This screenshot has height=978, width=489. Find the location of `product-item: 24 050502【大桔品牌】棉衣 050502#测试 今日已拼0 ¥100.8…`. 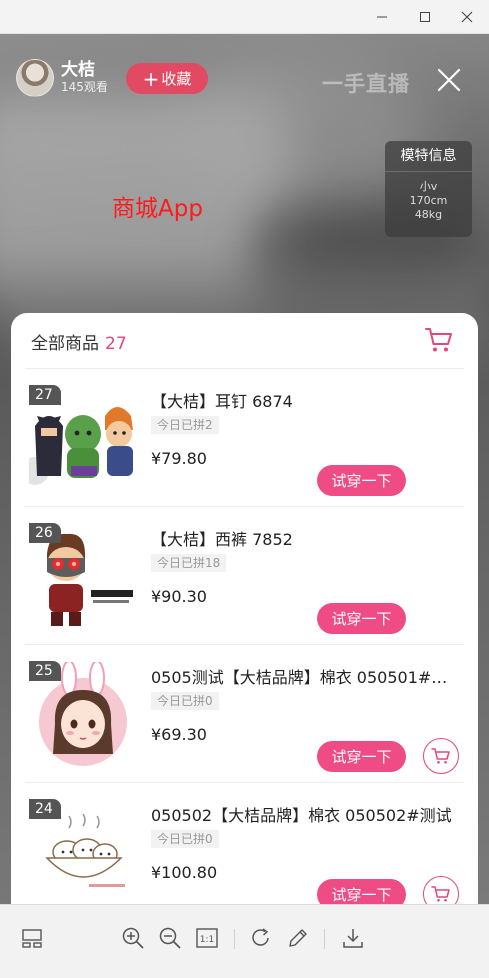

product-item: 24 050502【大桔品牌】棉衣 050502#测试 今日已拼0 ¥100.8… is located at coordinates (244, 843).